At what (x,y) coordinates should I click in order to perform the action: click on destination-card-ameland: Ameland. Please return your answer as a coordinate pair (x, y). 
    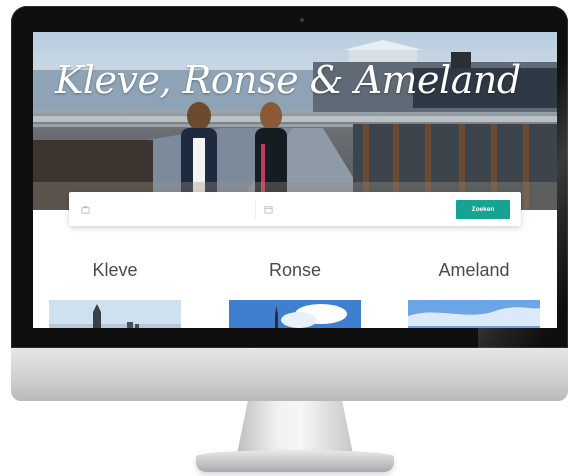
    Looking at the image, I should click on (474, 293).